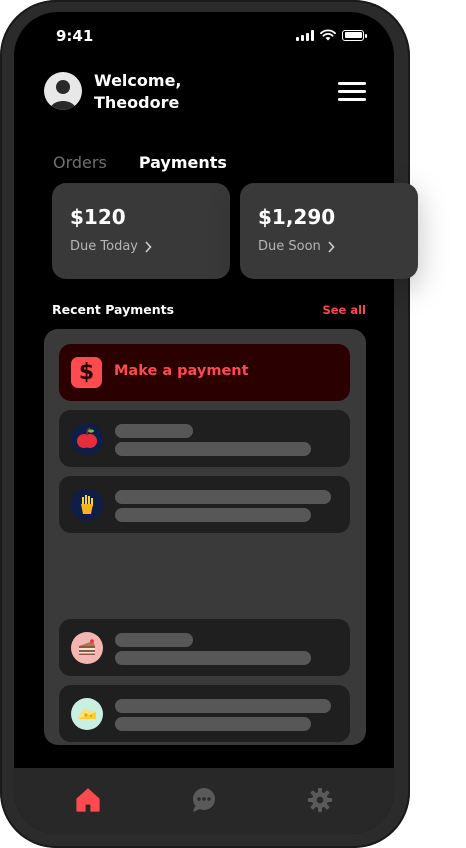 This screenshot has width=466, height=848. What do you see at coordinates (141, 231) in the screenshot?
I see `due-today-card: $120 Due Today` at bounding box center [141, 231].